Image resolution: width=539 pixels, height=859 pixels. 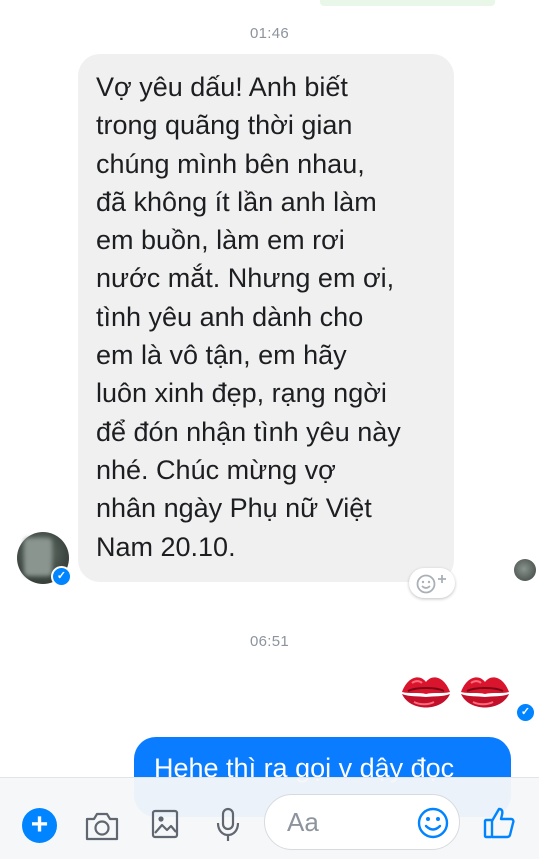 What do you see at coordinates (230, 163) in the screenshot?
I see `message-line: chúng mình bên nhau,` at bounding box center [230, 163].